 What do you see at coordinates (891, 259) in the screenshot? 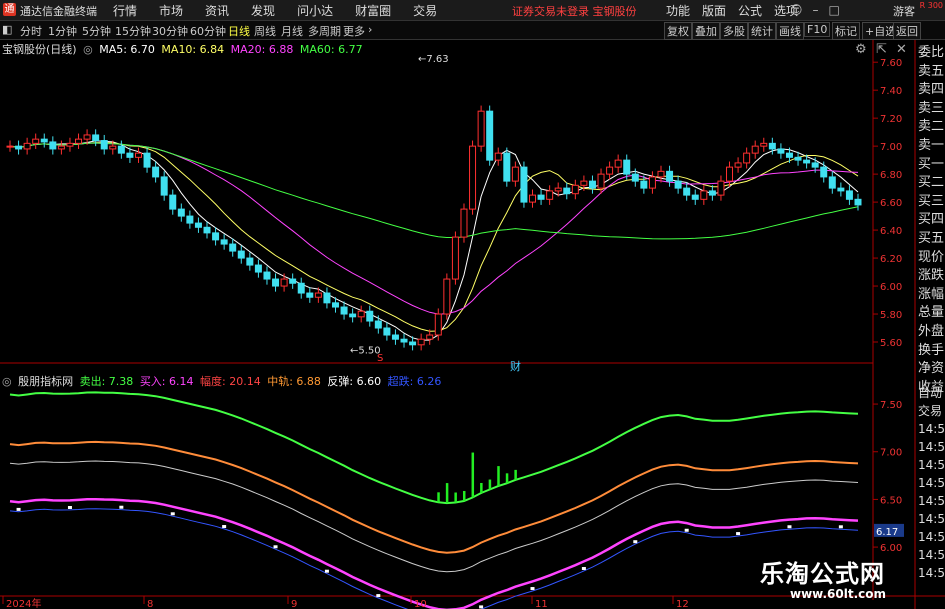
I see `price-tick-label: 6.20` at bounding box center [891, 259].